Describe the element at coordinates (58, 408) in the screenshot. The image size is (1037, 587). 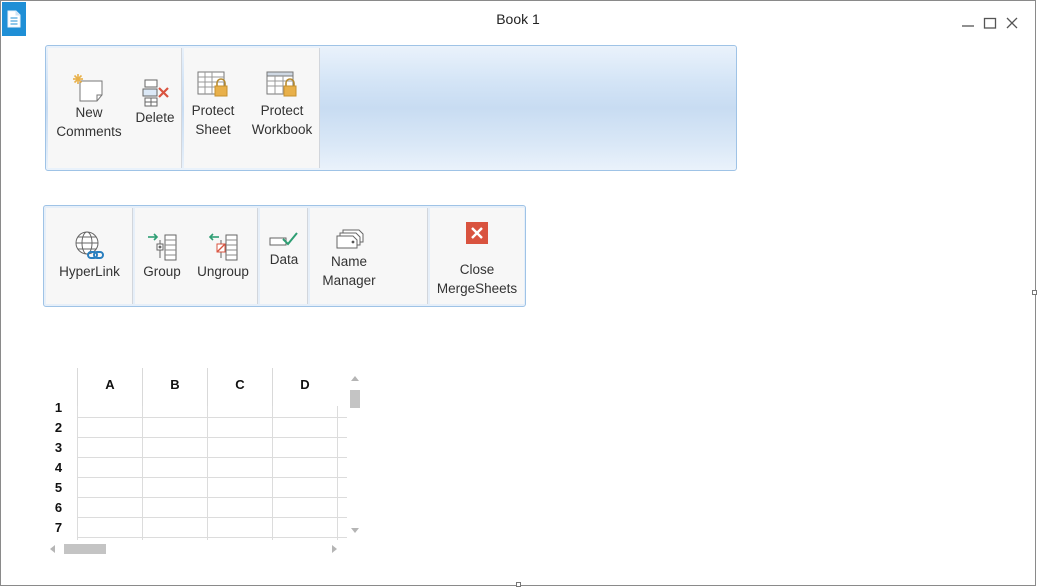
I see `row-header-1: 1` at that location.